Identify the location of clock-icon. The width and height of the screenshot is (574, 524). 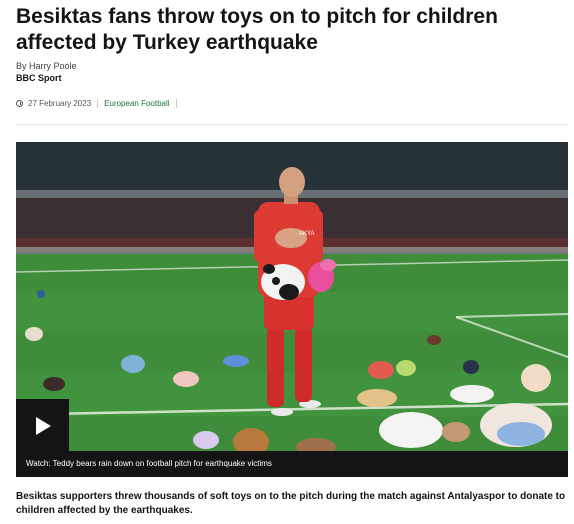
(19, 103).